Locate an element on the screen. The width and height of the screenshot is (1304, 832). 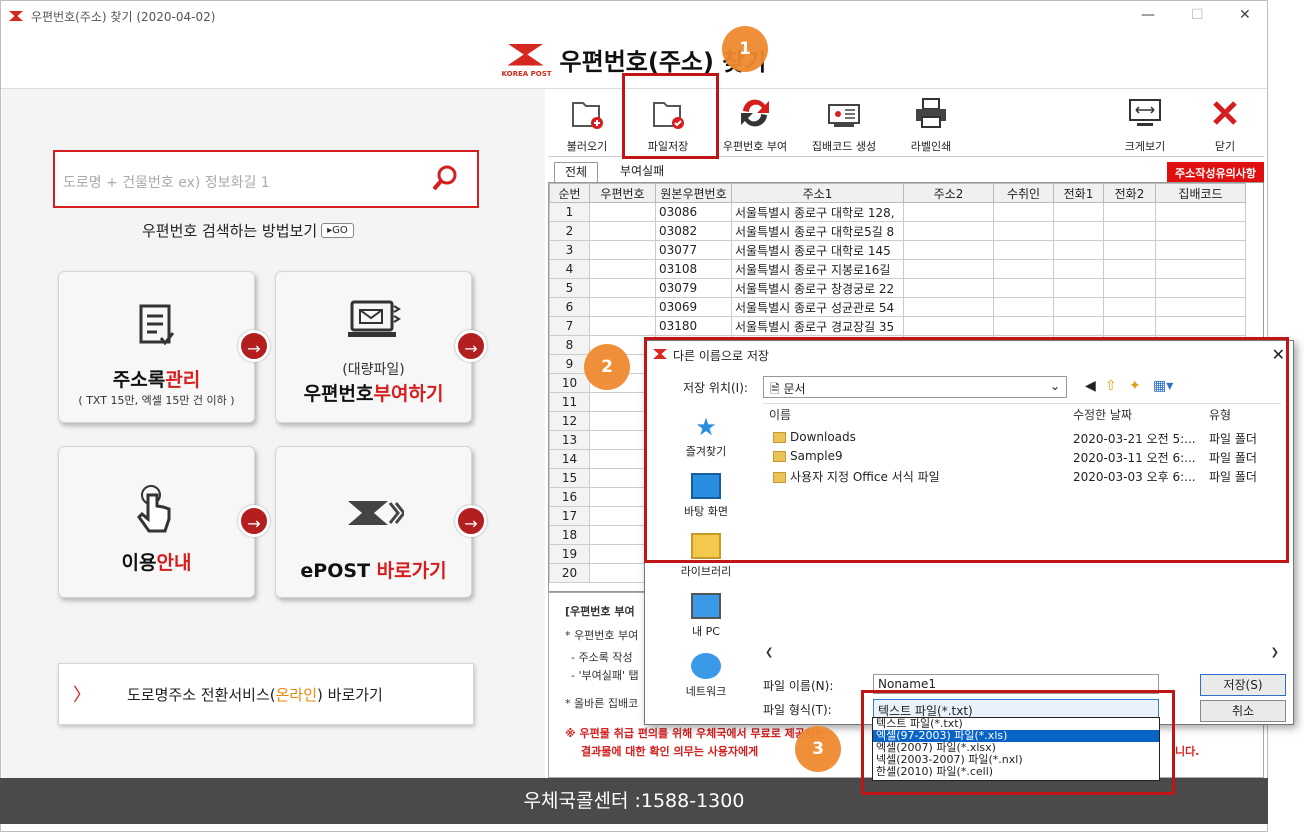
table-cell: 20 is located at coordinates (569, 573).